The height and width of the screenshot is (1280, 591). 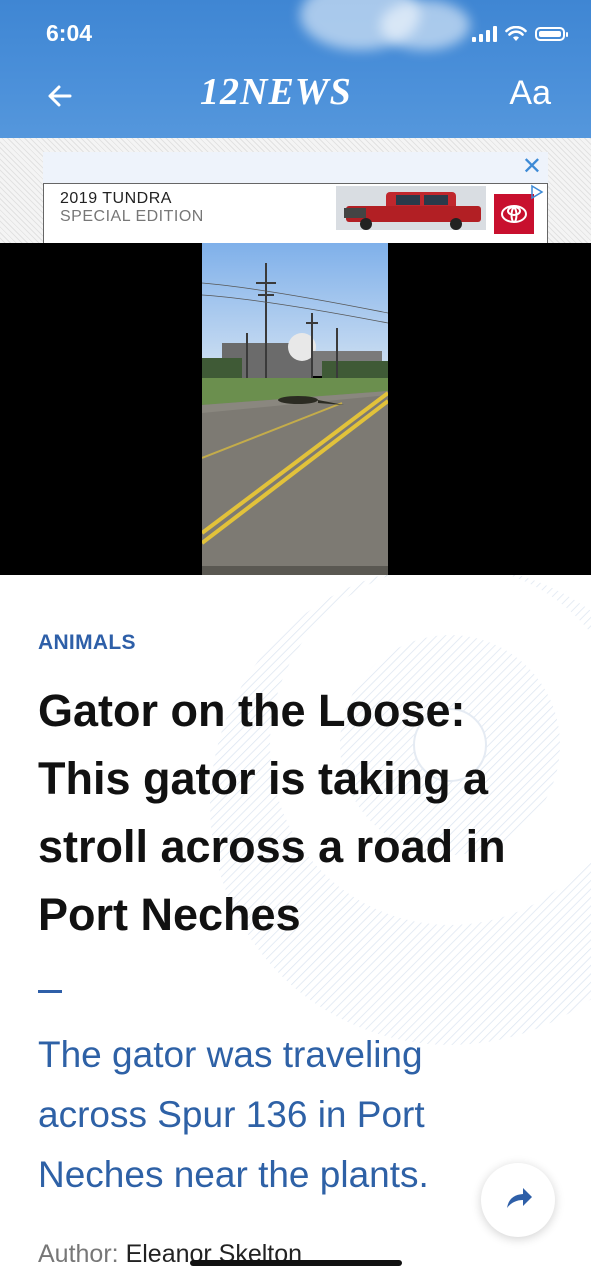 I want to click on ad-line-2: SPECIAL EDITION, so click(x=132, y=216).